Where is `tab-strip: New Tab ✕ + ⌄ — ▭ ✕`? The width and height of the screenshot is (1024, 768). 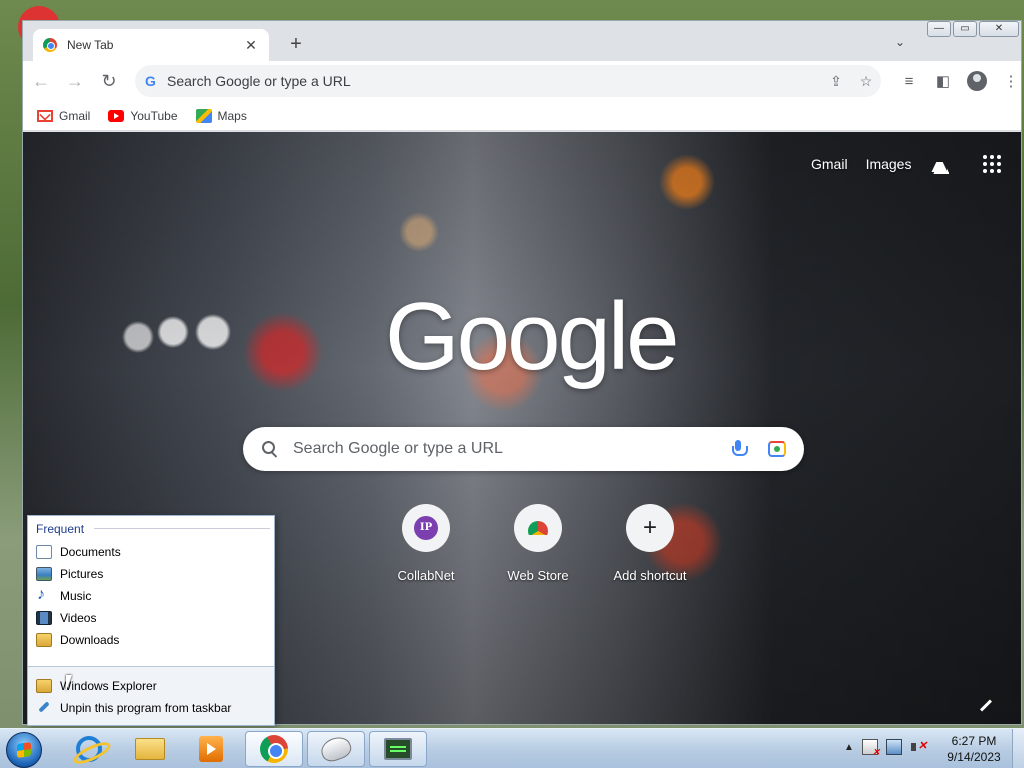 tab-strip: New Tab ✕ + ⌄ — ▭ ✕ is located at coordinates (522, 41).